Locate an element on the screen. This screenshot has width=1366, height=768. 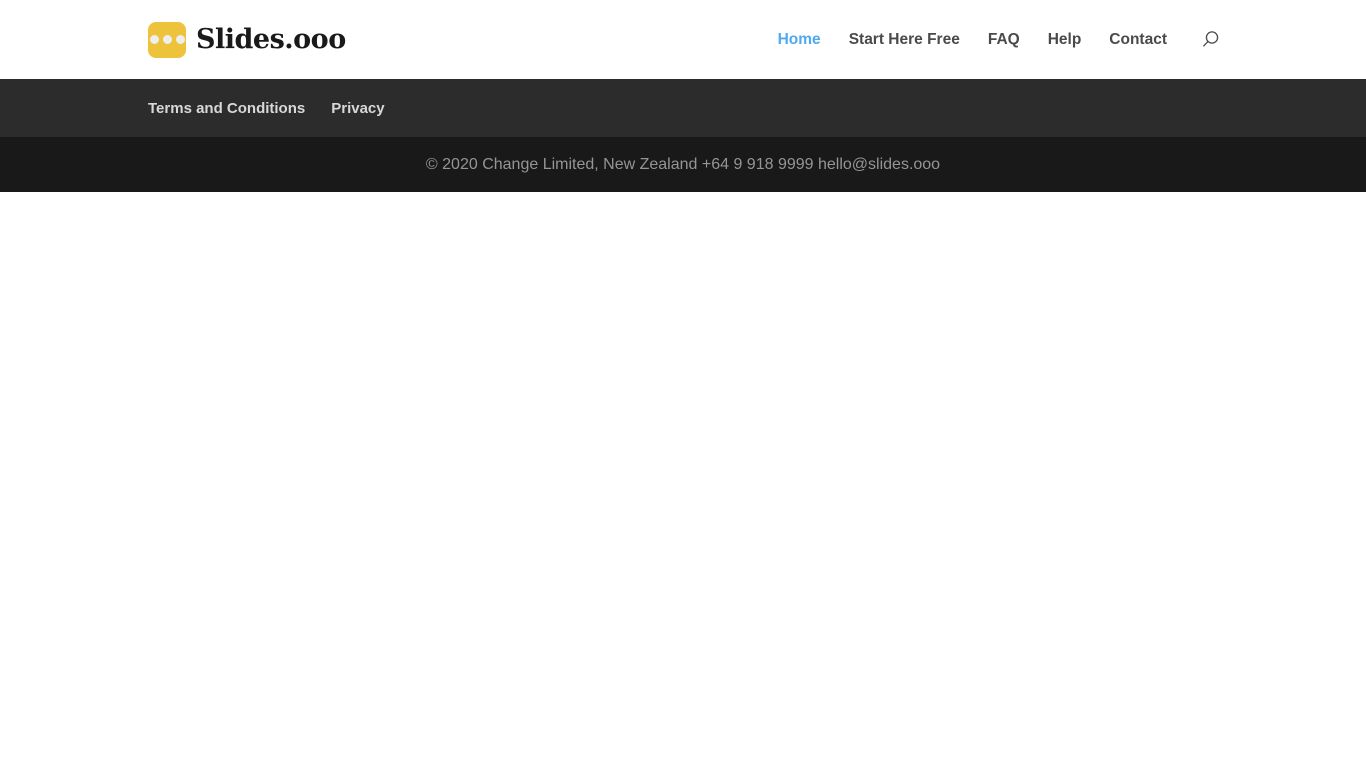
footer-navigation: Terms and Conditions Privacy is located at coordinates (279, 108).